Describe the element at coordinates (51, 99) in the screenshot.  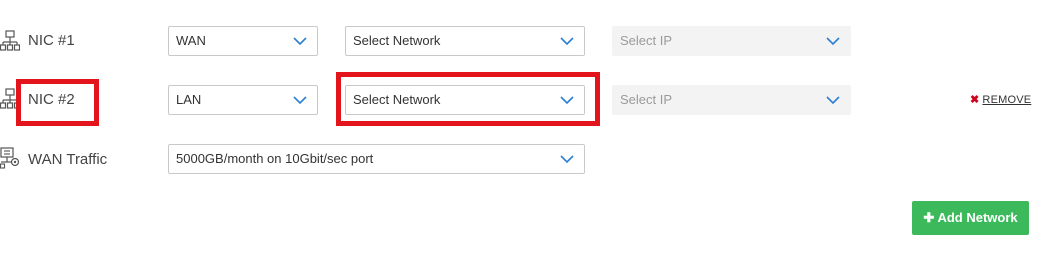
I see `nic-2-label: NIC #2` at that location.